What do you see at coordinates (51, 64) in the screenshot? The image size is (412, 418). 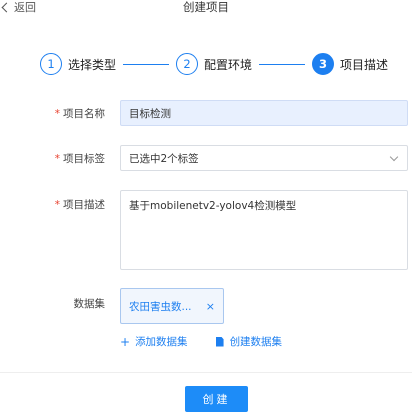 I see `step-number: 1` at bounding box center [51, 64].